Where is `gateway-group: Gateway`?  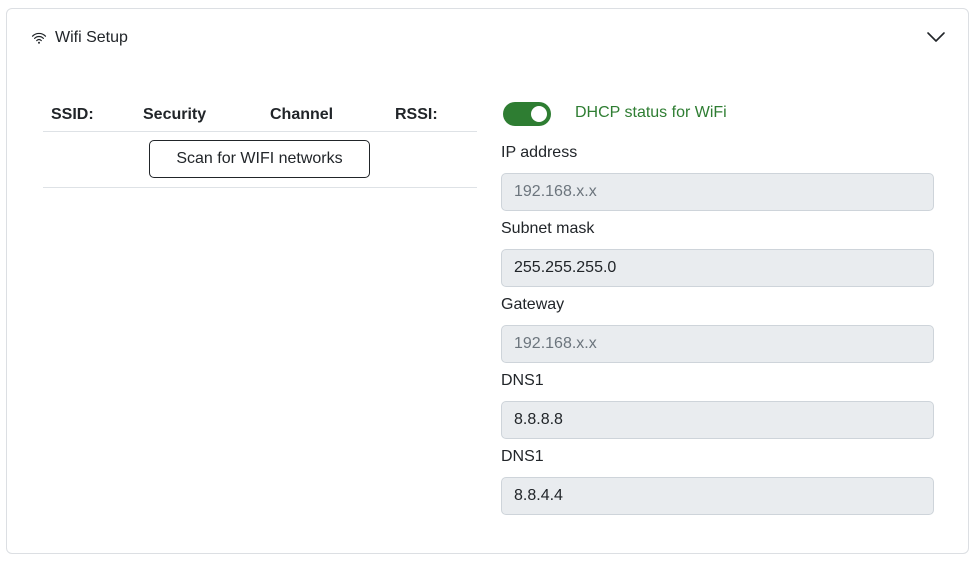
gateway-group: Gateway is located at coordinates (718, 329).